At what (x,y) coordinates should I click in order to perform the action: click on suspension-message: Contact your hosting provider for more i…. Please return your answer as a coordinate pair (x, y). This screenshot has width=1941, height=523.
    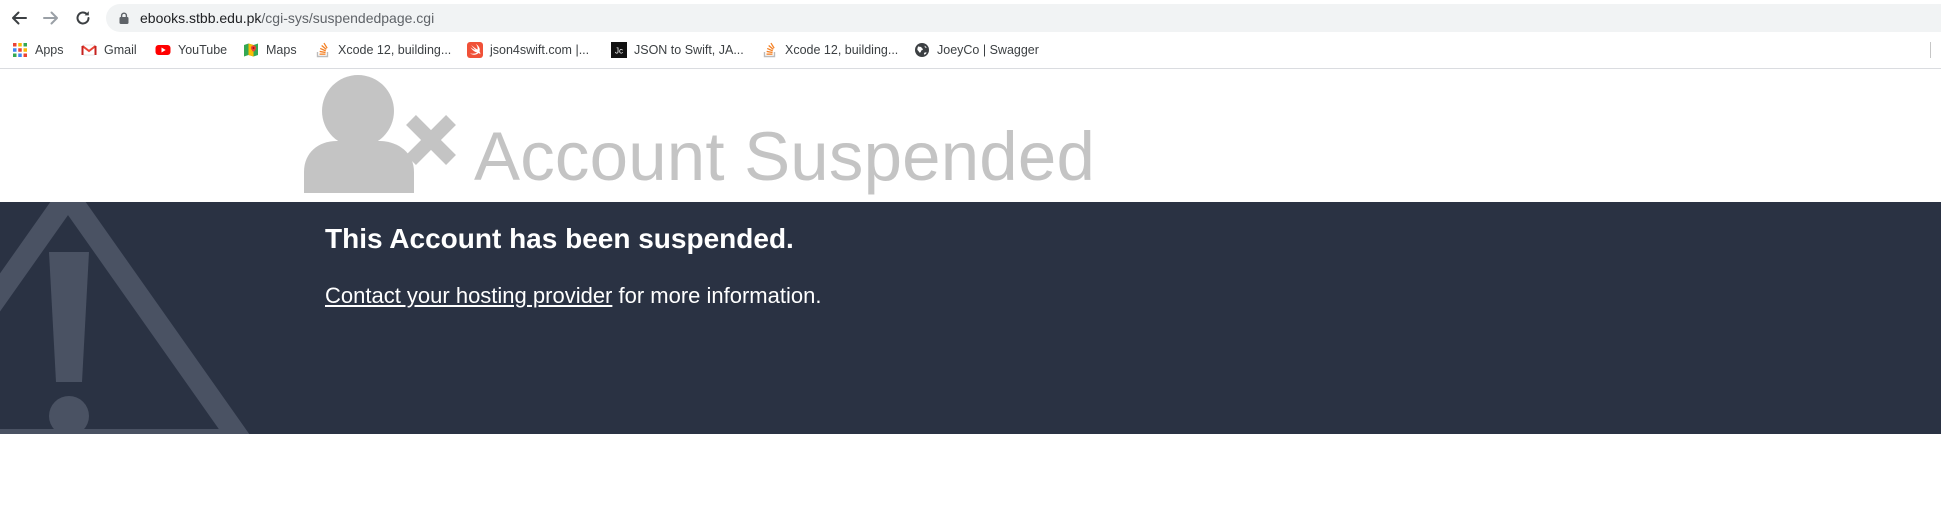
    Looking at the image, I should click on (573, 296).